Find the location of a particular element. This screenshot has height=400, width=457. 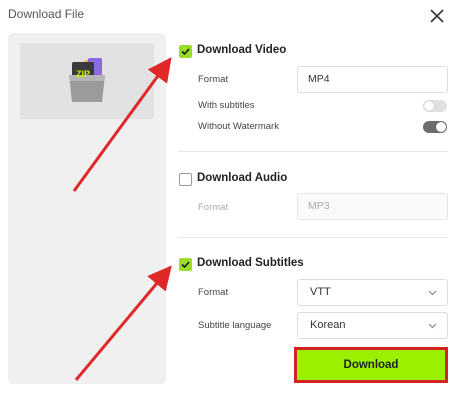

download-audio-title: Download Audio is located at coordinates (242, 178).